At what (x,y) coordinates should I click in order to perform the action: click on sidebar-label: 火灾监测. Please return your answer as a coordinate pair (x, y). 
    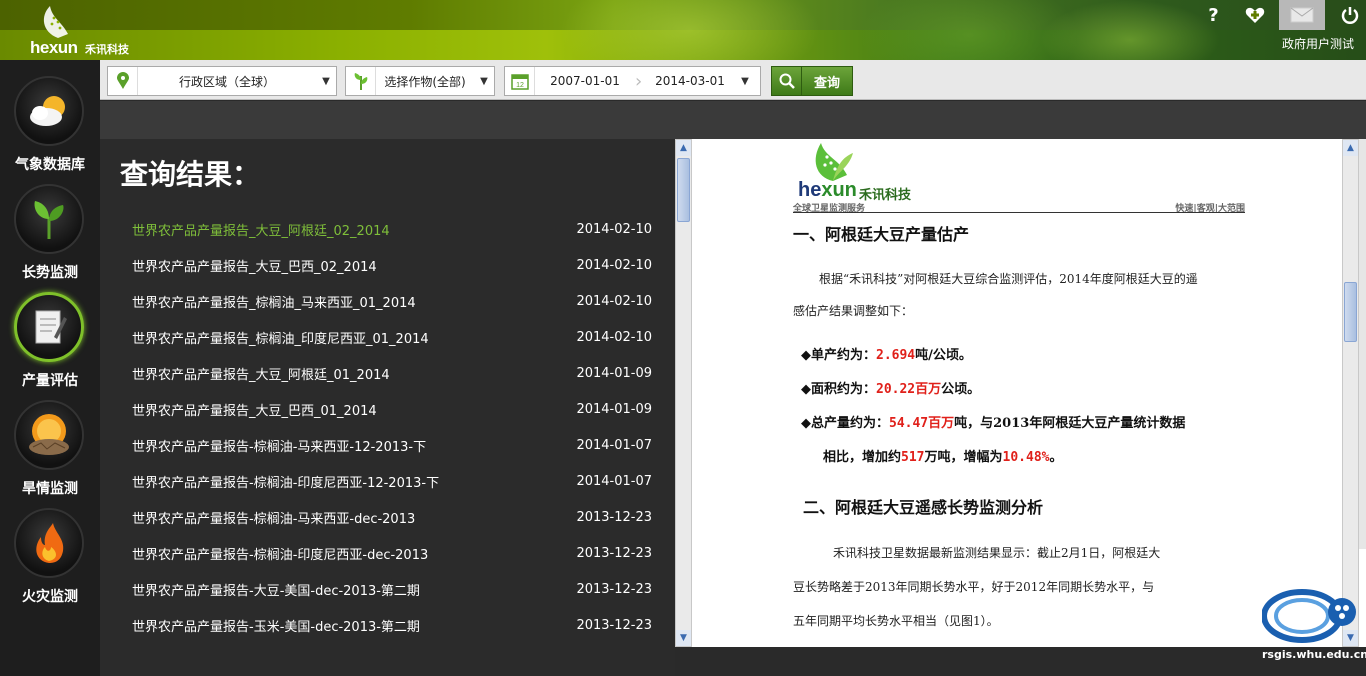
    Looking at the image, I should click on (50, 597).